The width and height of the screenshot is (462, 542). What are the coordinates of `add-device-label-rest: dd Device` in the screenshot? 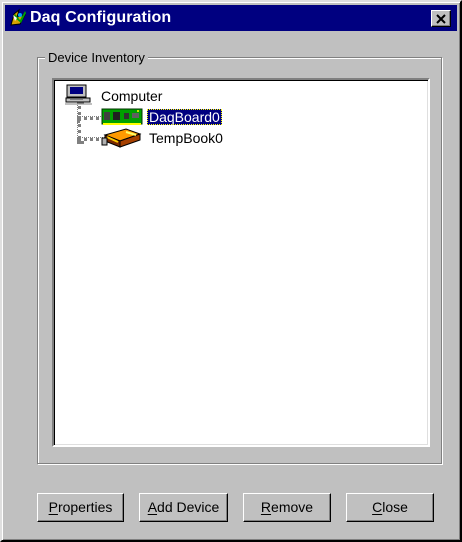 It's located at (188, 507).